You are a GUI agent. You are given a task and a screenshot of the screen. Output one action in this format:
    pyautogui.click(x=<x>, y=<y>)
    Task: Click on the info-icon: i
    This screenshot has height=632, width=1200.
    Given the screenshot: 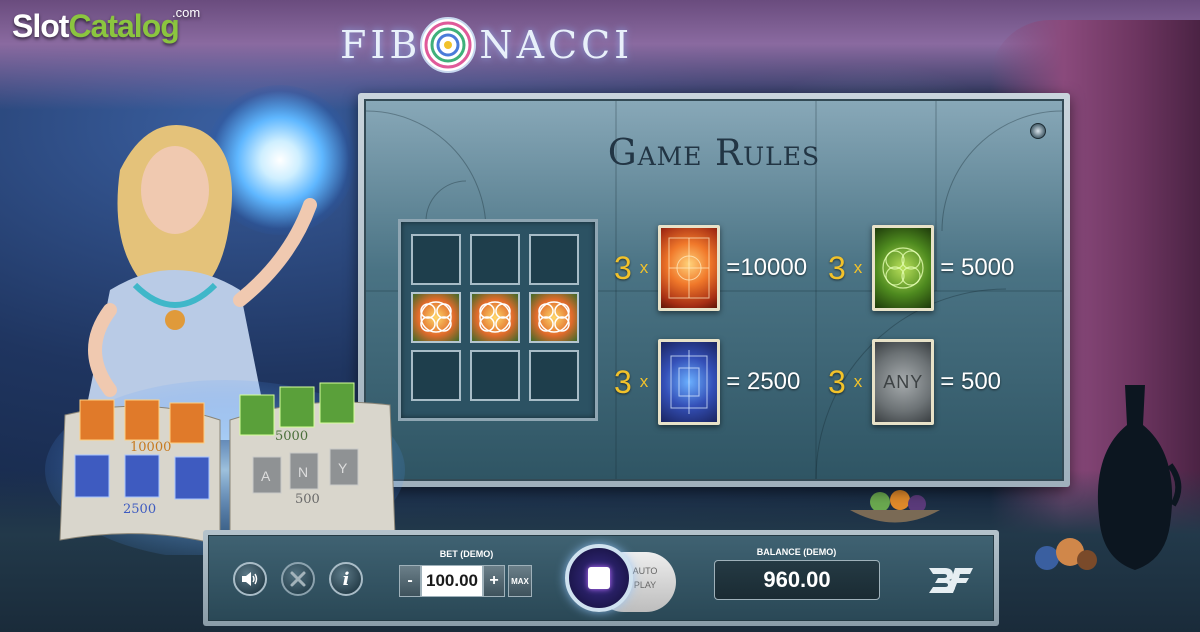 What is the action you would take?
    pyautogui.click(x=346, y=579)
    